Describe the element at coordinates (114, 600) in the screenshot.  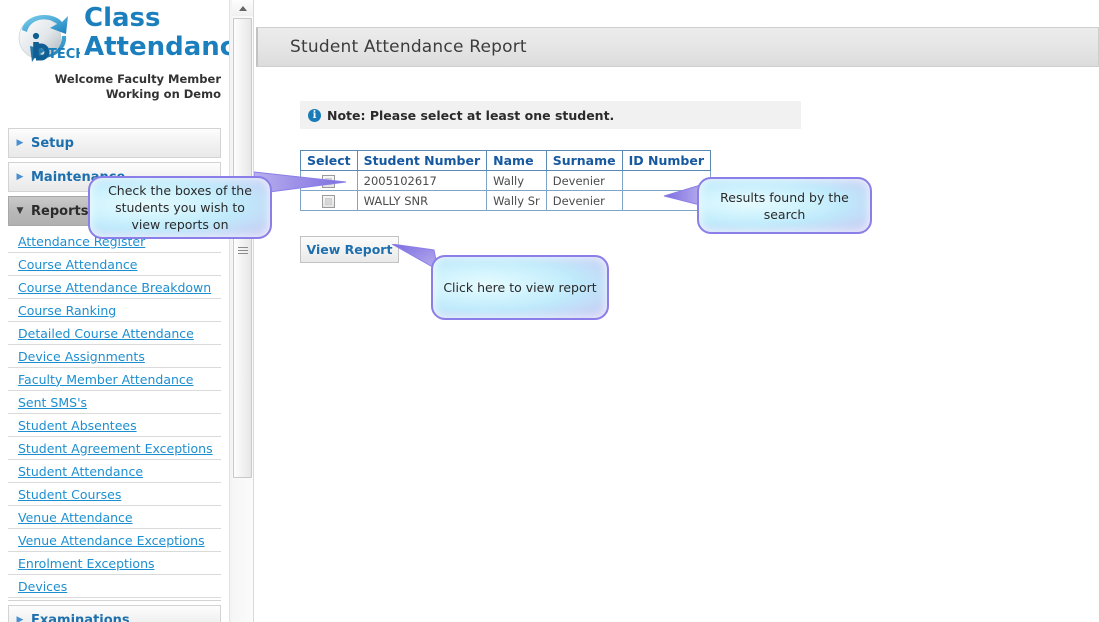
I see `sidebar-divider` at that location.